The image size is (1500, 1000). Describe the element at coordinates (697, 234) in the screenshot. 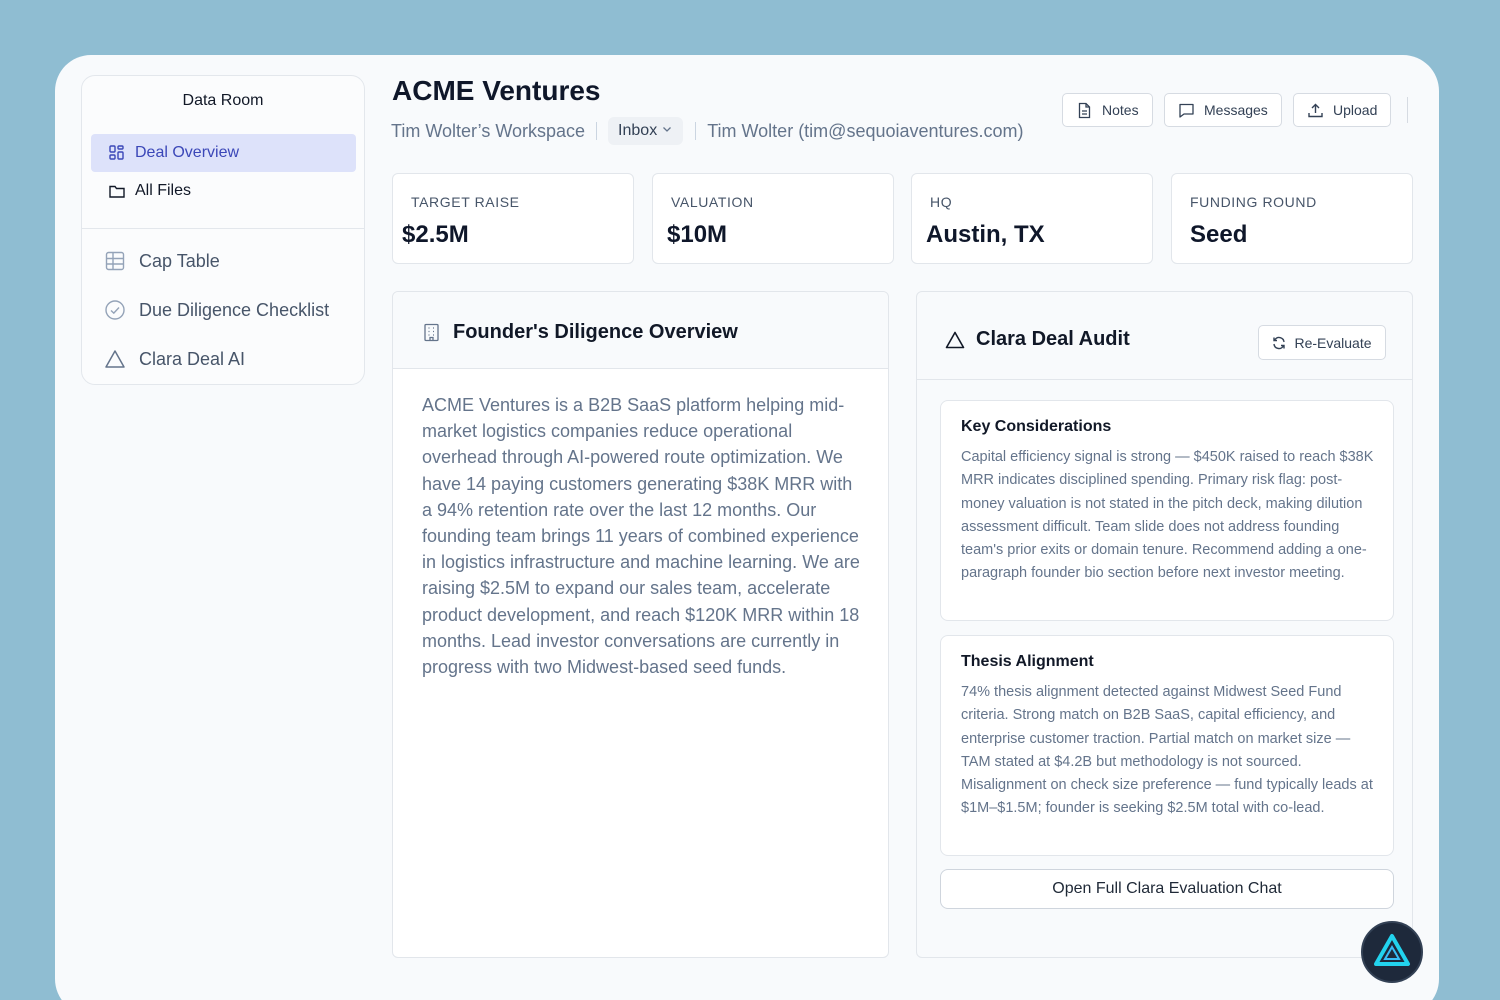

I see `stat-value: $10M` at that location.